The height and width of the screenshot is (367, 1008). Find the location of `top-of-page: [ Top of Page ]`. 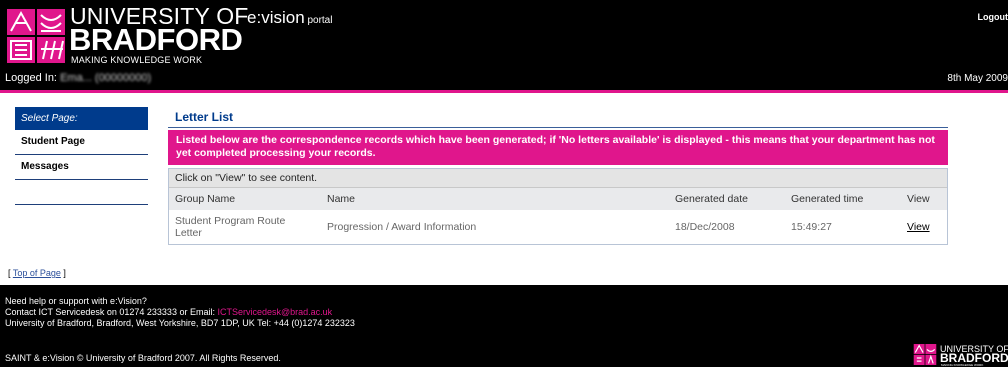

top-of-page: [ Top of Page ] is located at coordinates (37, 273).